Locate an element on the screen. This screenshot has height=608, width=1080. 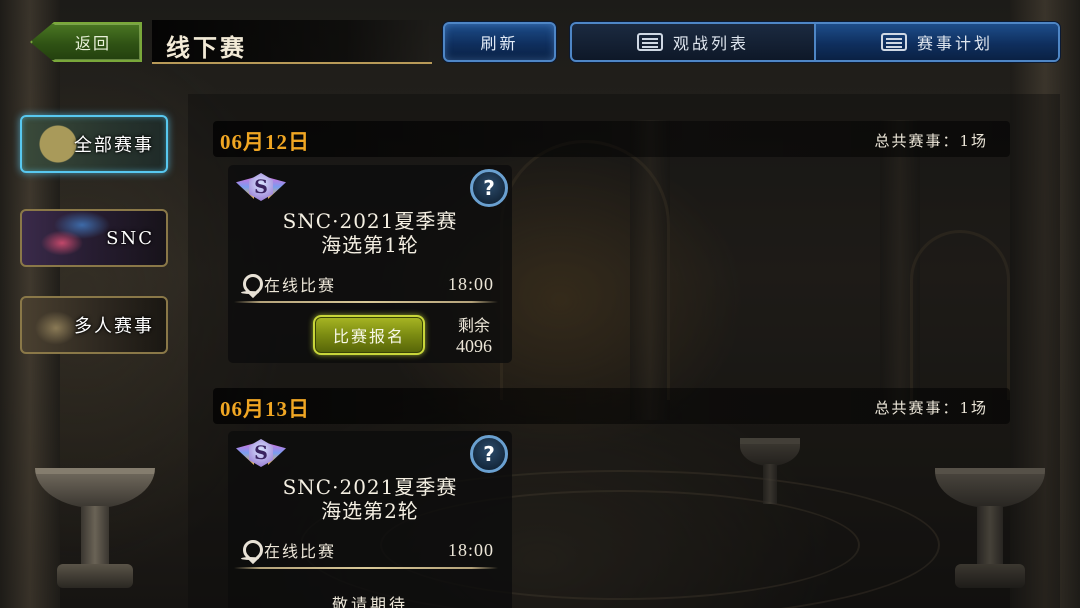
date-header: 06月12日 总共赛事：1场 is located at coordinates (611, 139).